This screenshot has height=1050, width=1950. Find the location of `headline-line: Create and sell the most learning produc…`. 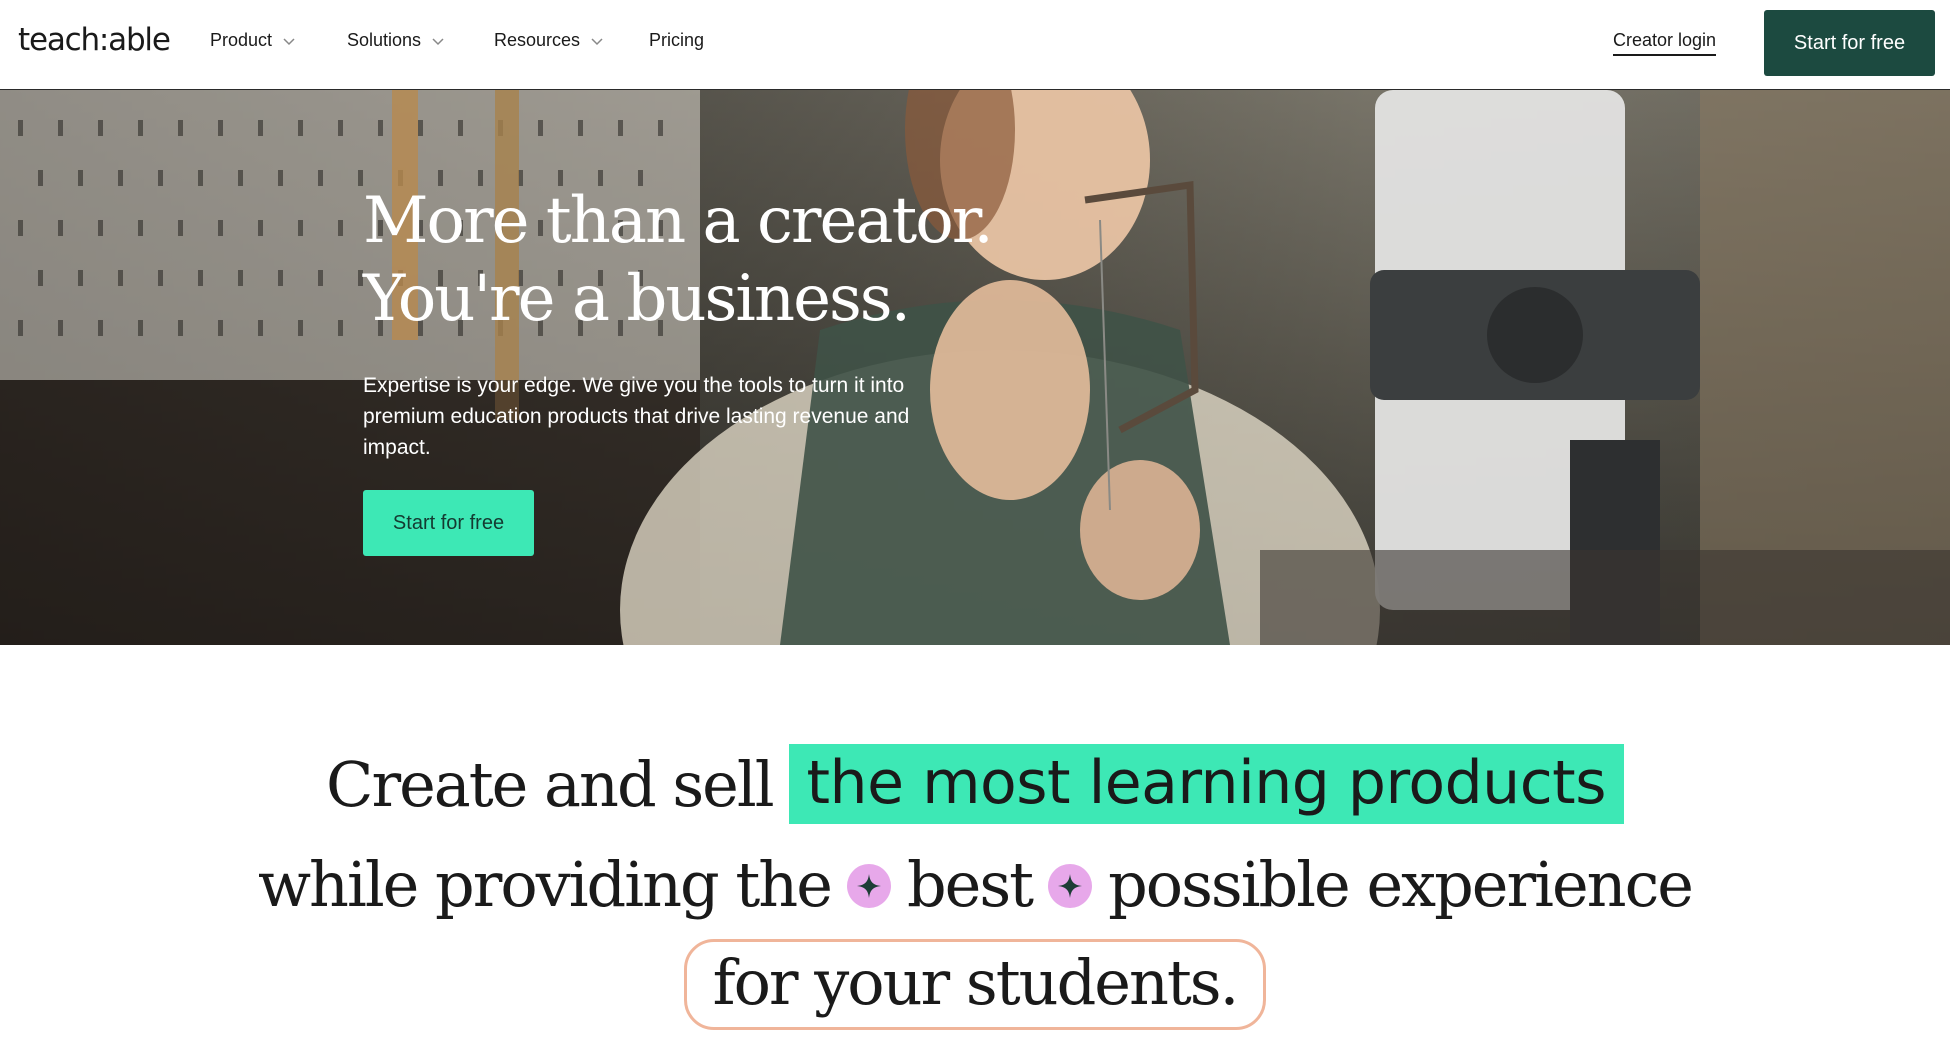

headline-line: Create and sell the most learning produc… is located at coordinates (975, 784).